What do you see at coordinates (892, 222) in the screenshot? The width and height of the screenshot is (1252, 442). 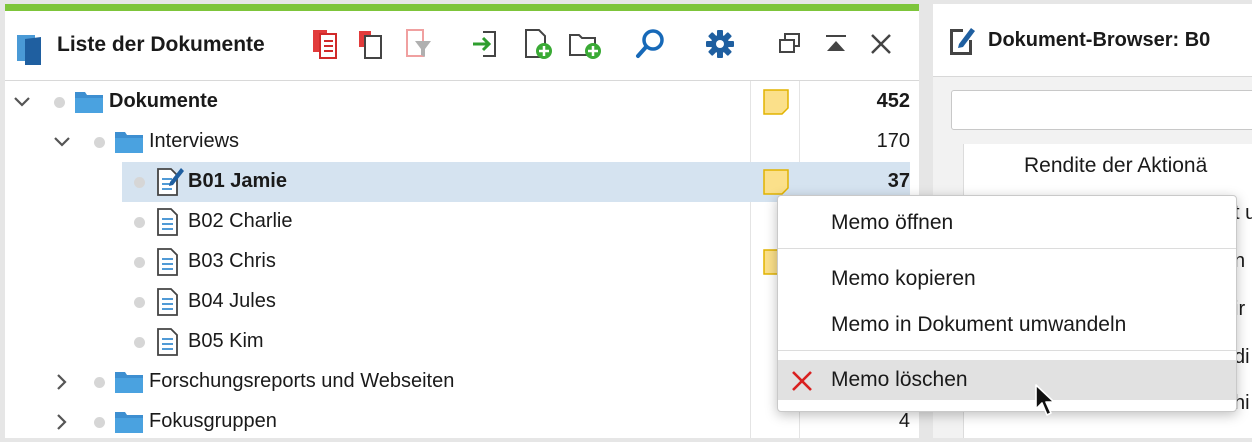 I see `menu-item-label: Memo öffnen` at bounding box center [892, 222].